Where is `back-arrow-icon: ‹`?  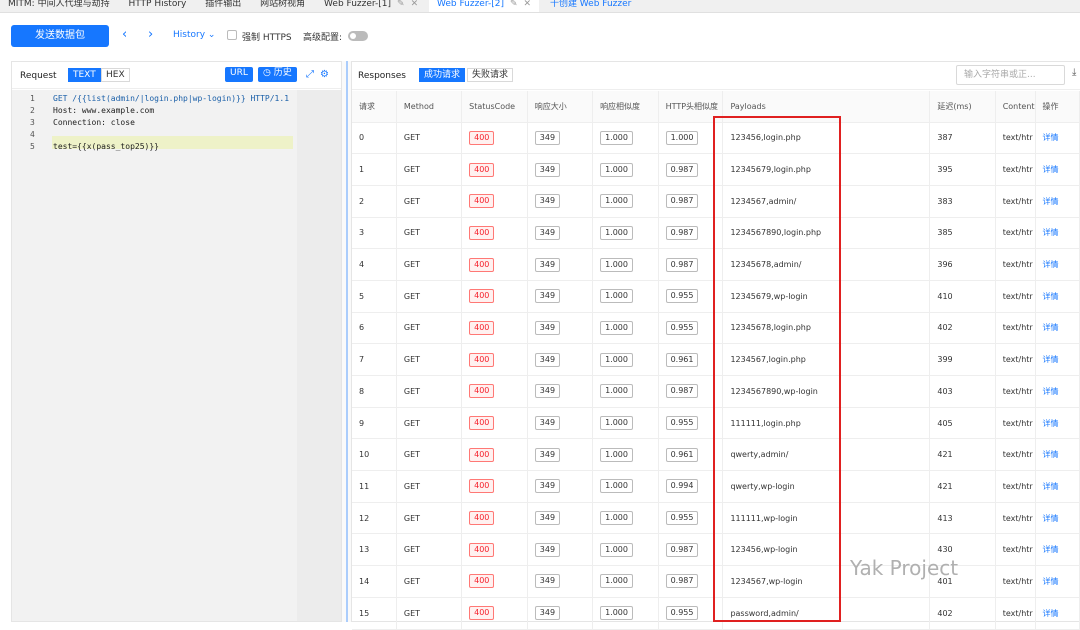 back-arrow-icon: ‹ is located at coordinates (124, 34).